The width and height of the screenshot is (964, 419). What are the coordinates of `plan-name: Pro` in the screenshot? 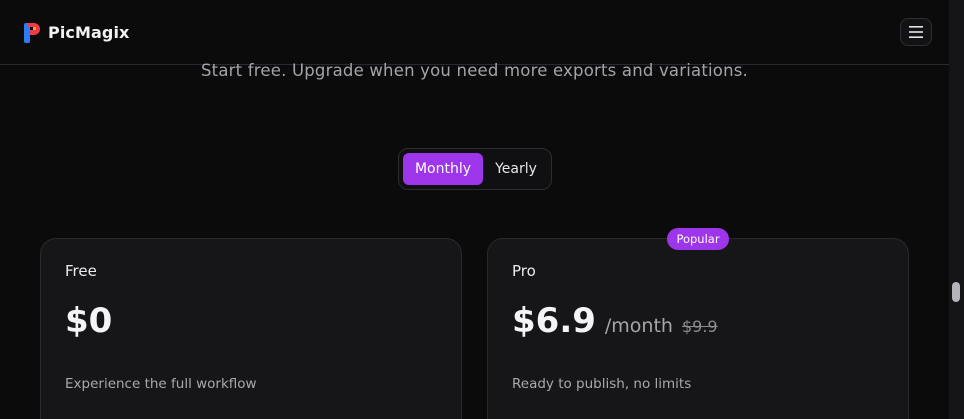 It's located at (524, 271).